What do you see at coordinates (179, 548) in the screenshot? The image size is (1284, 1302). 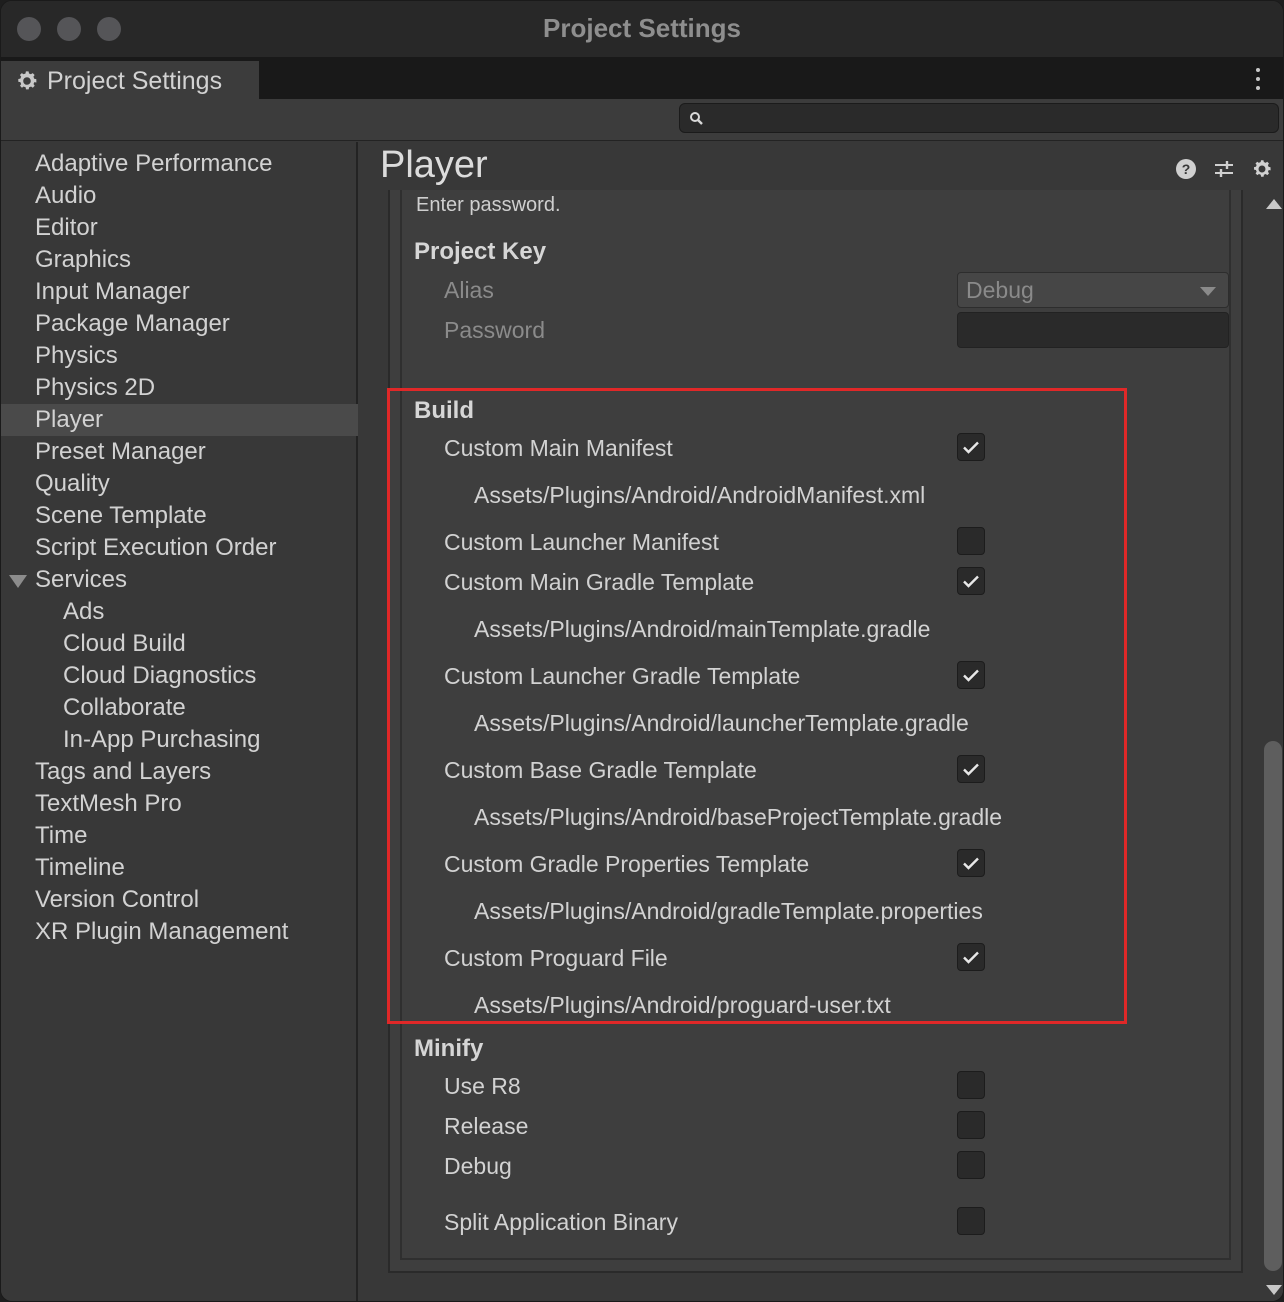 I see `sidebar-item-script-execution-order: Script Execution Order` at bounding box center [179, 548].